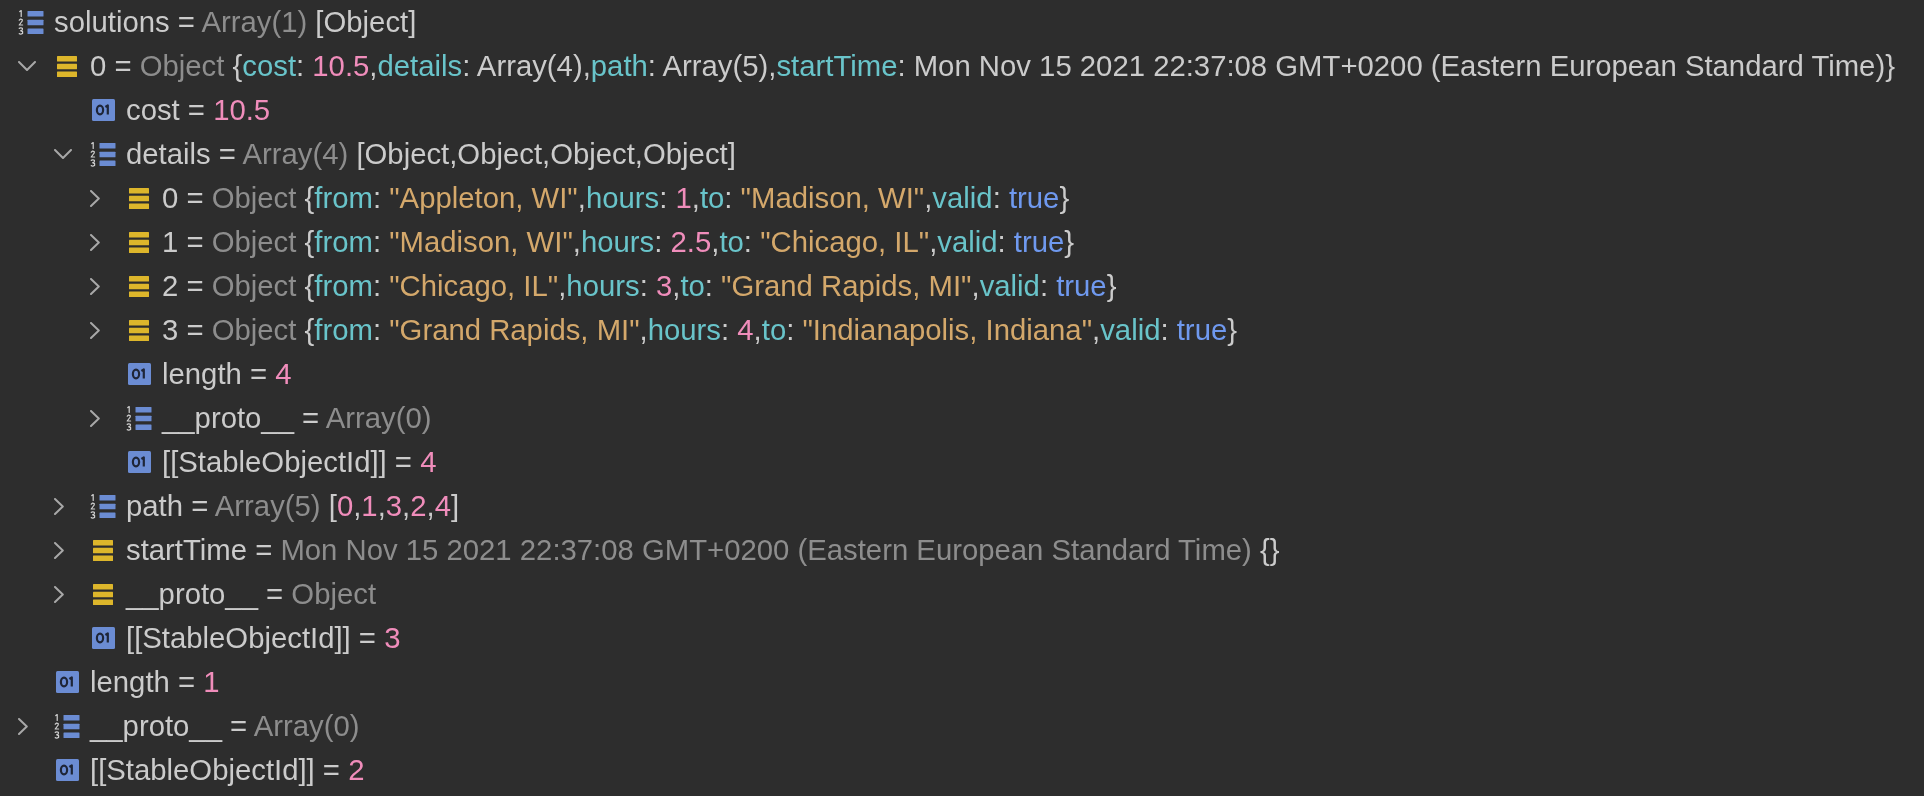 The image size is (1924, 796). I want to click on variable-entry: details = Array(4) [Object,Object,Object,Object], so click(431, 154).